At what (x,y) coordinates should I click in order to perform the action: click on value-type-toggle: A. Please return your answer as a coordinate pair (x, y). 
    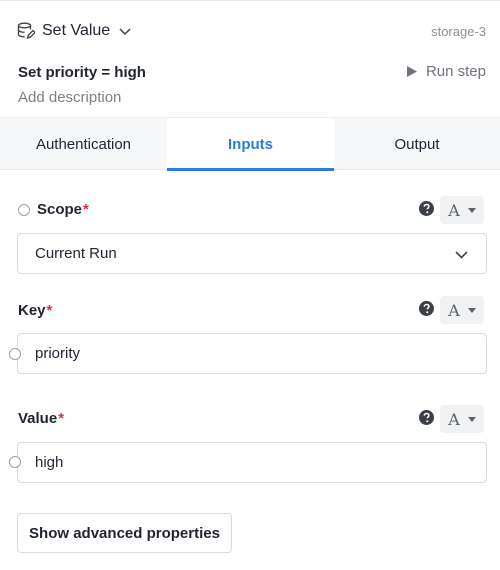
    Looking at the image, I should click on (462, 419).